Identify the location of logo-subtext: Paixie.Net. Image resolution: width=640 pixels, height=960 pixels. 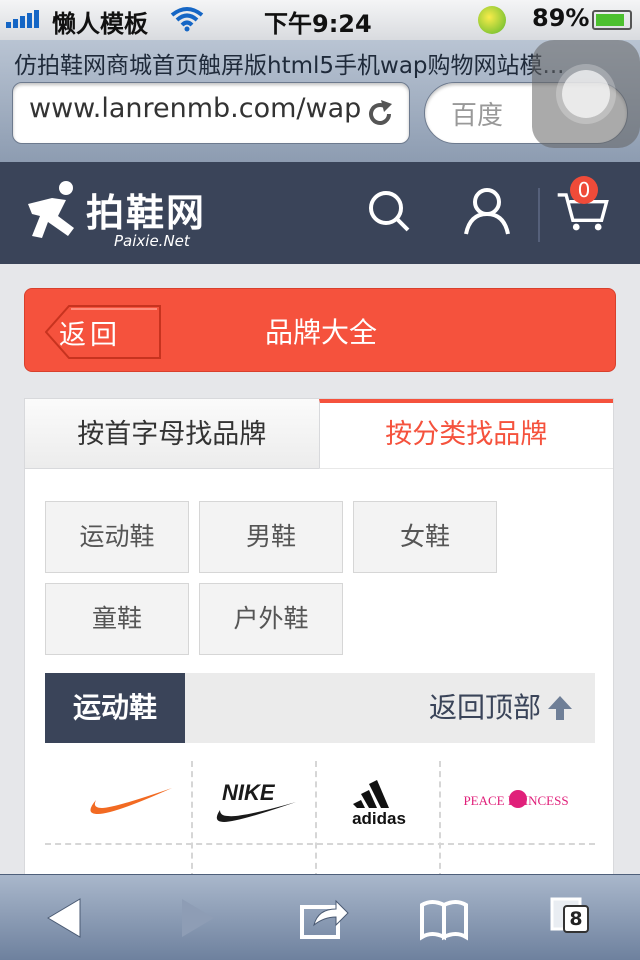
(152, 241).